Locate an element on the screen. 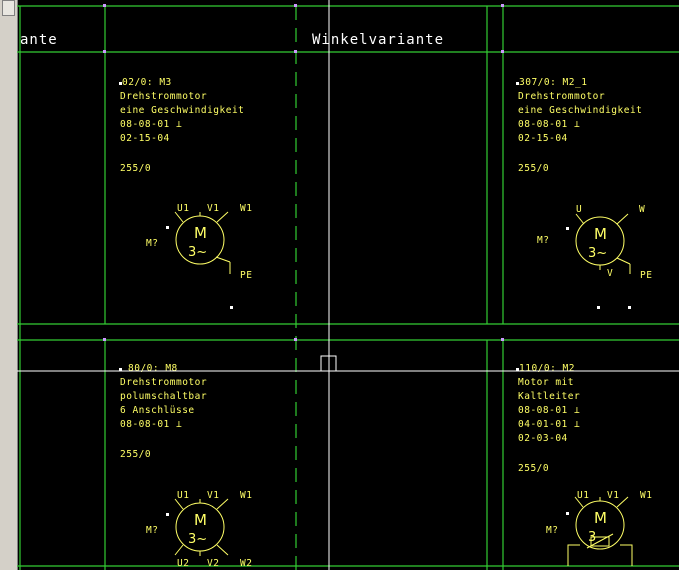 The width and height of the screenshot is (679, 570). cell-line: 110/0: M2 is located at coordinates (547, 368).